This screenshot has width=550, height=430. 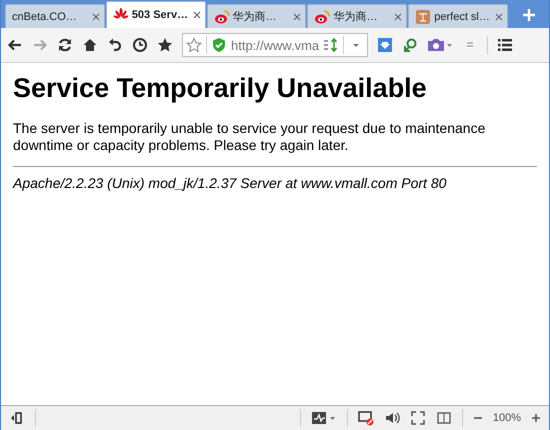 What do you see at coordinates (529, 15) in the screenshot?
I see `new-tab-icon` at bounding box center [529, 15].